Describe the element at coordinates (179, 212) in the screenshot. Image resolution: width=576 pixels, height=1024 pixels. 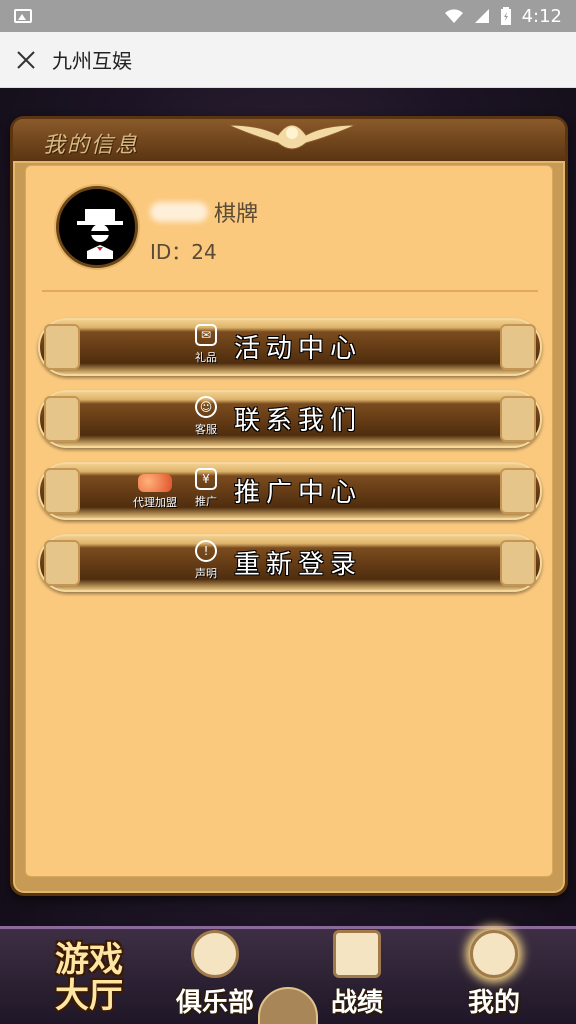
I see `blurred-name` at that location.